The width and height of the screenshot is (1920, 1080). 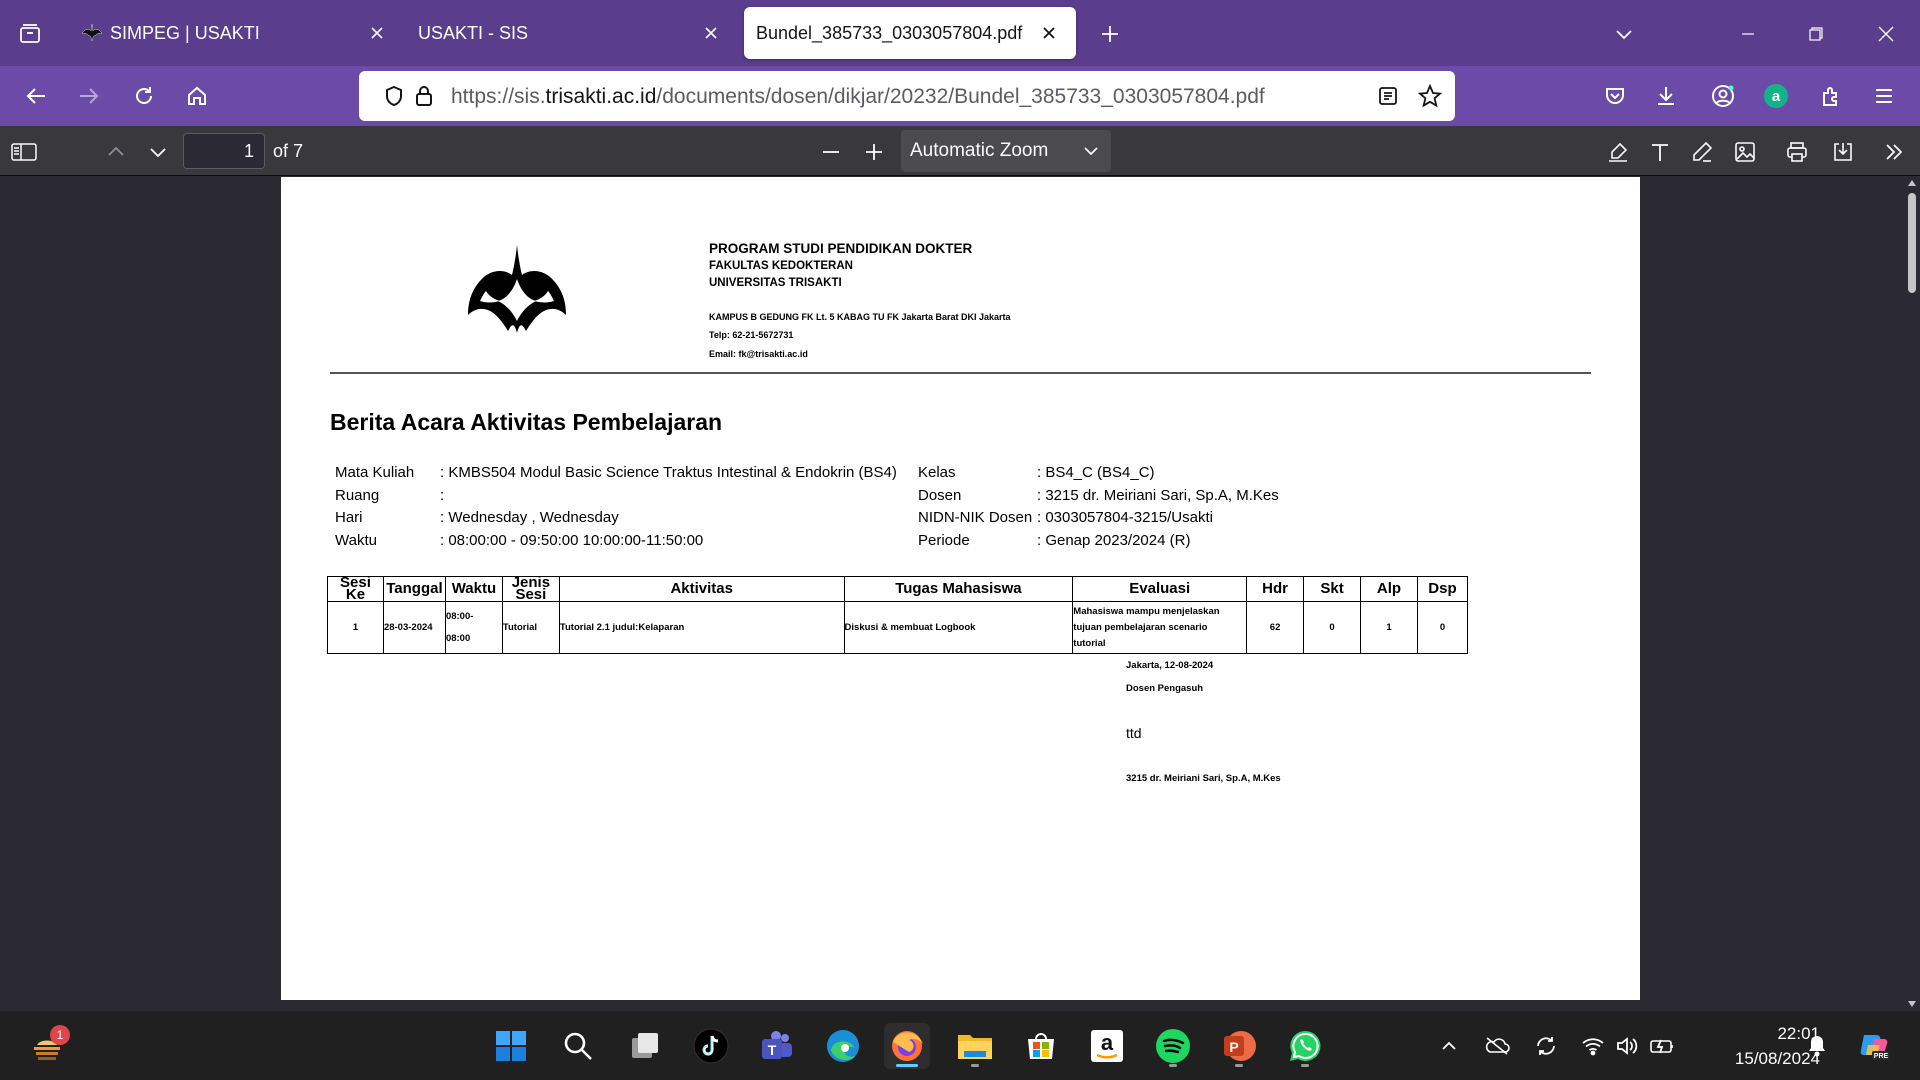 What do you see at coordinates (224, 151) in the screenshot?
I see `page-number-input: 1` at bounding box center [224, 151].